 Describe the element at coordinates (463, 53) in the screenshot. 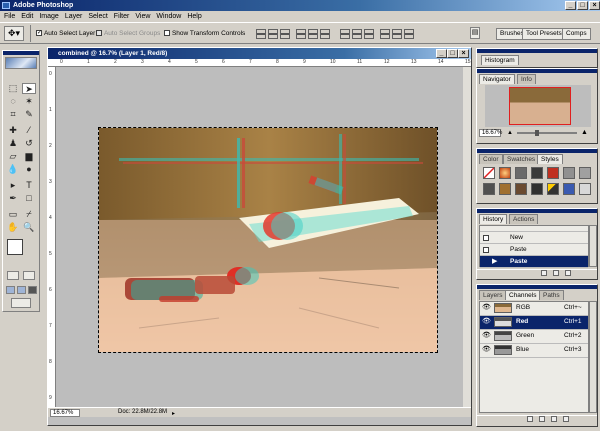

I see `doc-close-button: ×` at that location.